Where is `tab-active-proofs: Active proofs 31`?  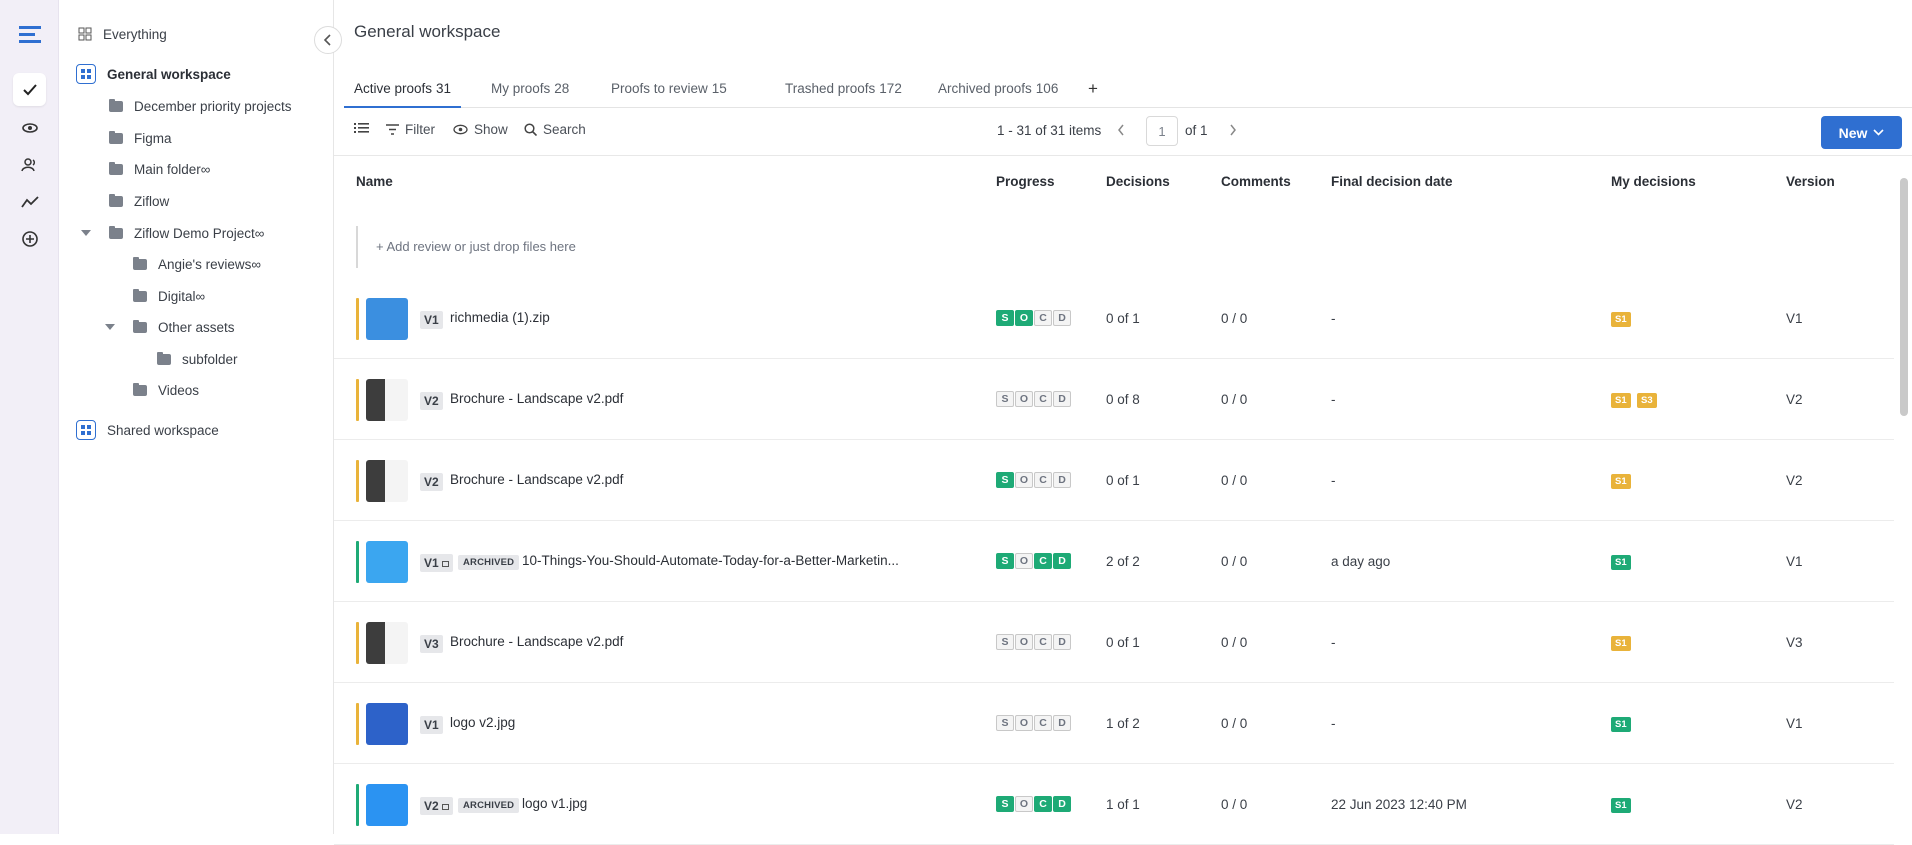 tab-active-proofs: Active proofs 31 is located at coordinates (403, 93).